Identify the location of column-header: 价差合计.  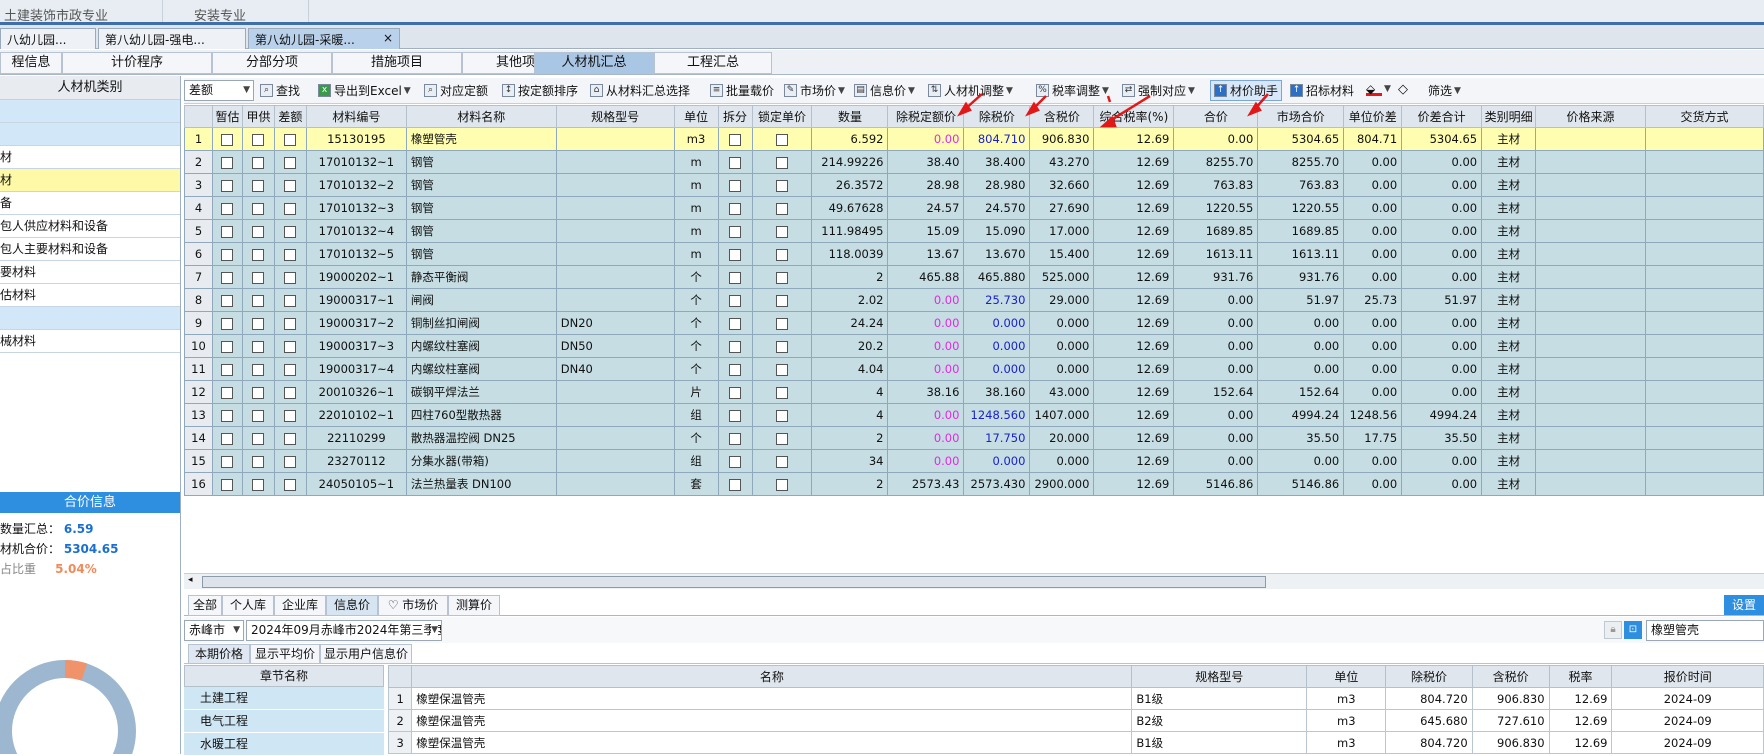
(1442, 116).